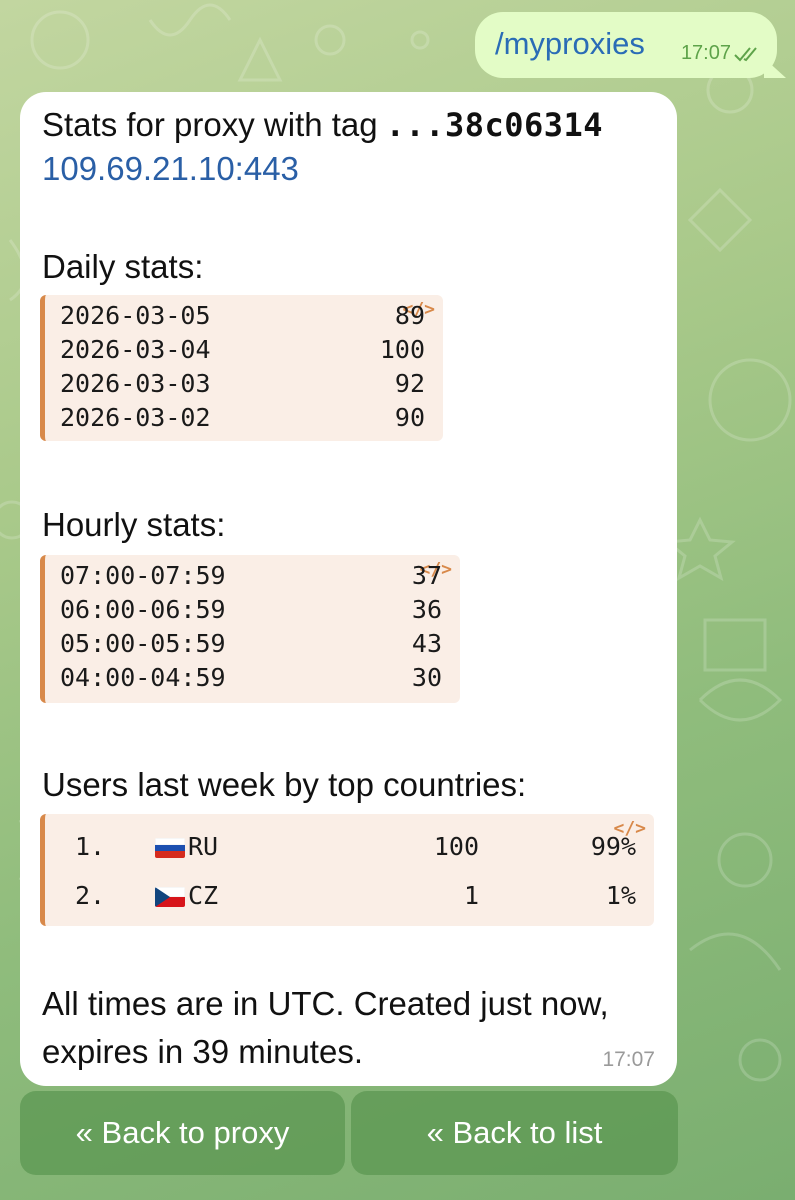 The image size is (795, 1200). I want to click on hourly-row: 06:00-06:59 36, so click(251, 609).